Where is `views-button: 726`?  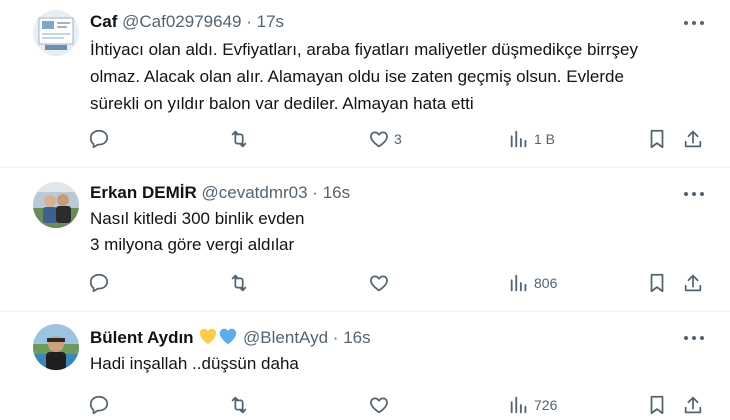
views-button: 726 is located at coordinates (538, 406).